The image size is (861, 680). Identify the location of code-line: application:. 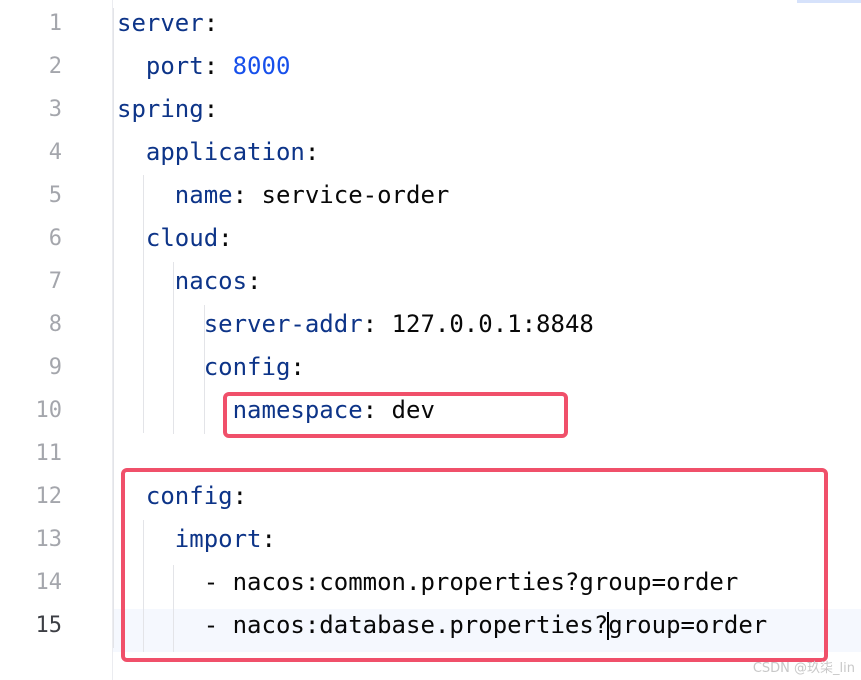
(218, 152).